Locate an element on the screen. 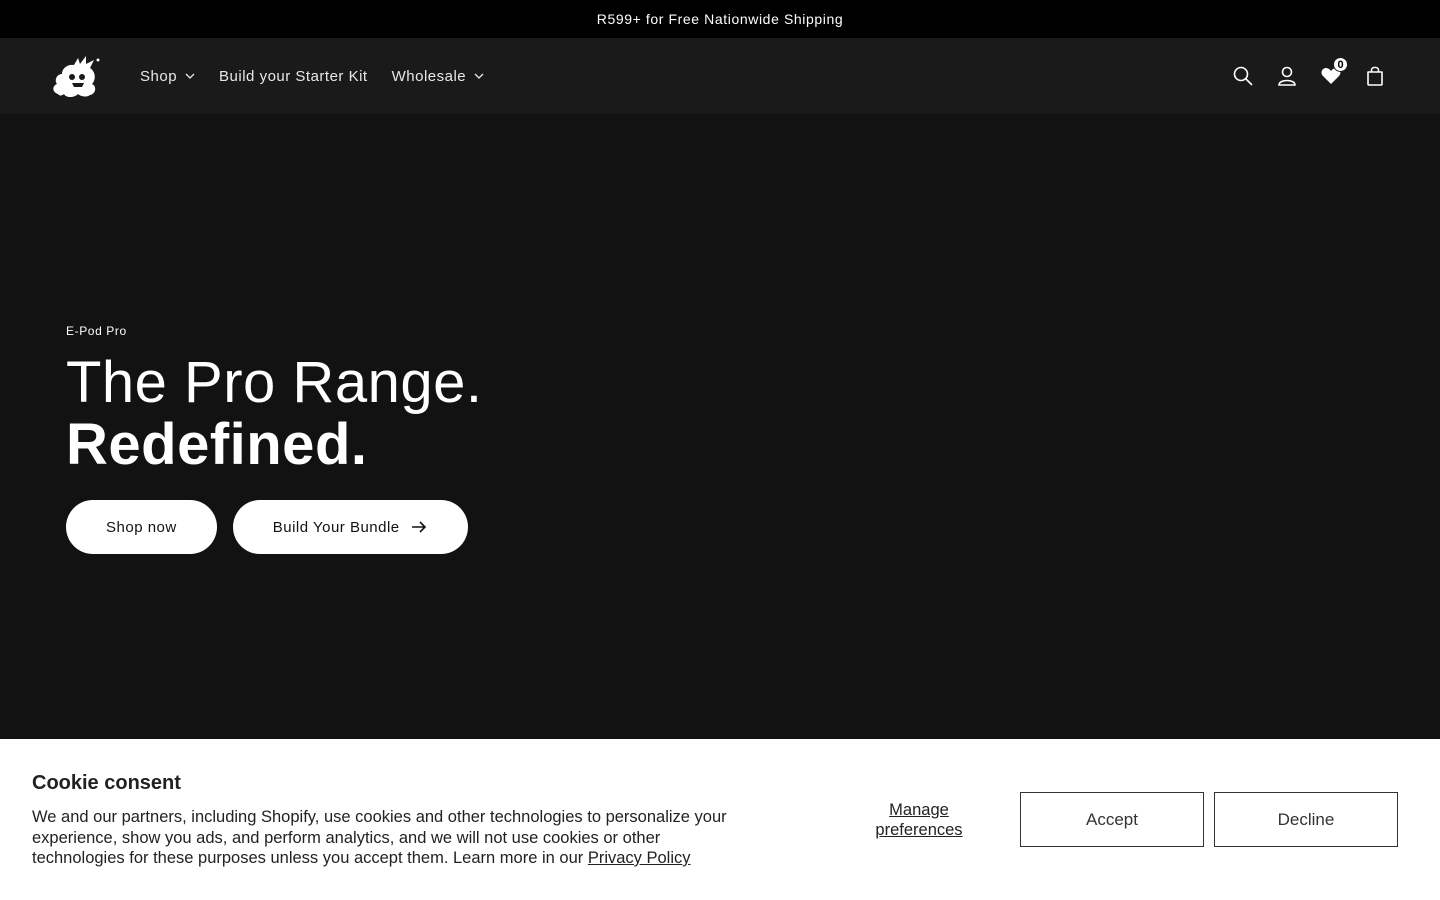 The image size is (1440, 900). search-icon is located at coordinates (1243, 76).